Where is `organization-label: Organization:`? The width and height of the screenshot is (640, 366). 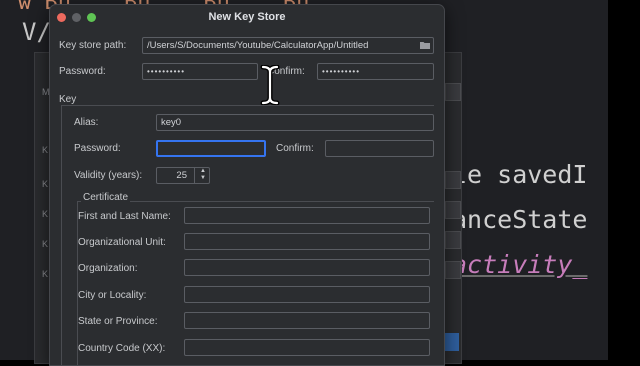 organization-label: Organization: is located at coordinates (108, 268).